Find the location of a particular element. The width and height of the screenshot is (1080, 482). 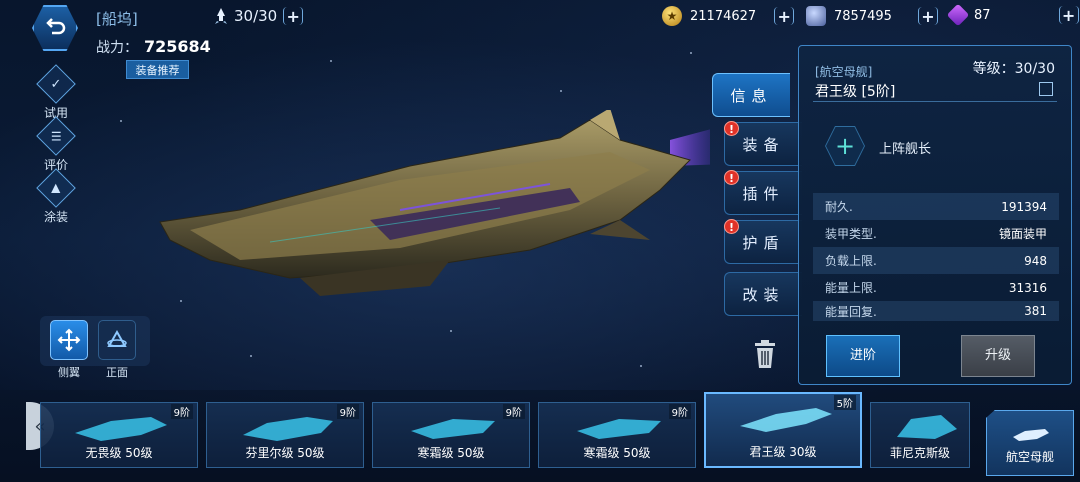

rename-icon is located at coordinates (1046, 89).